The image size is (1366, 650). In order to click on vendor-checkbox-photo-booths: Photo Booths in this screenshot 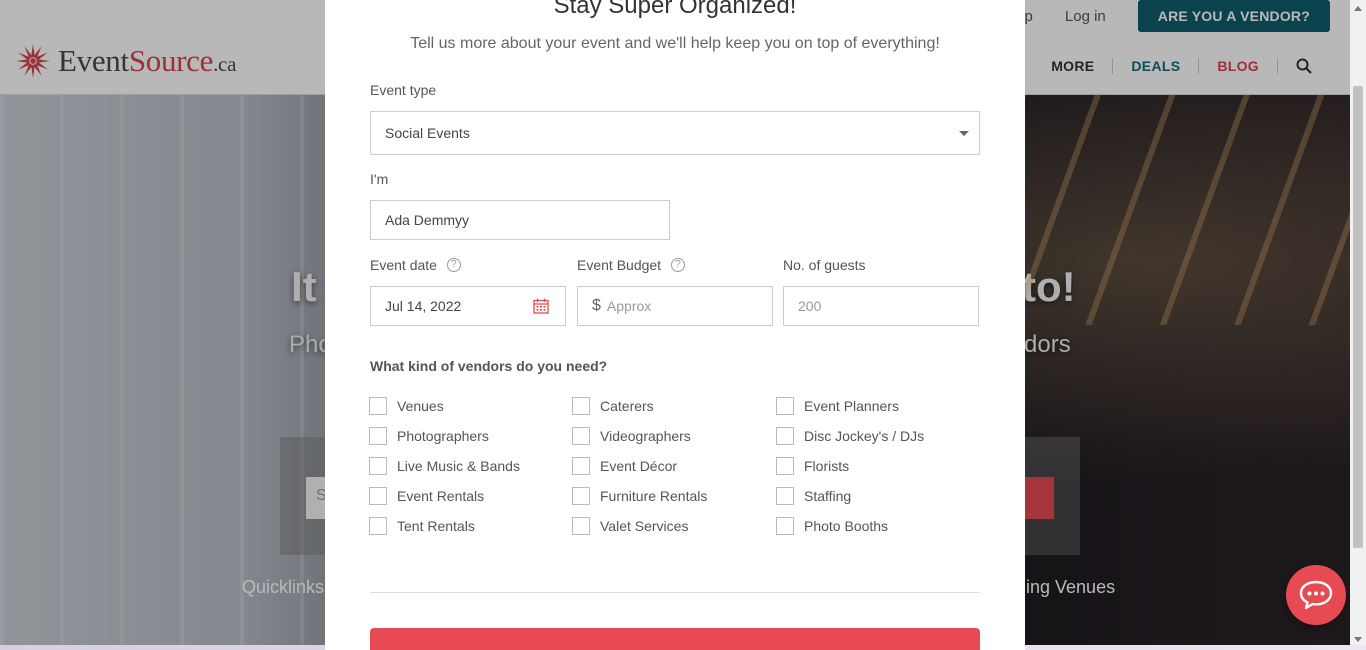, I will do `click(832, 526)`.